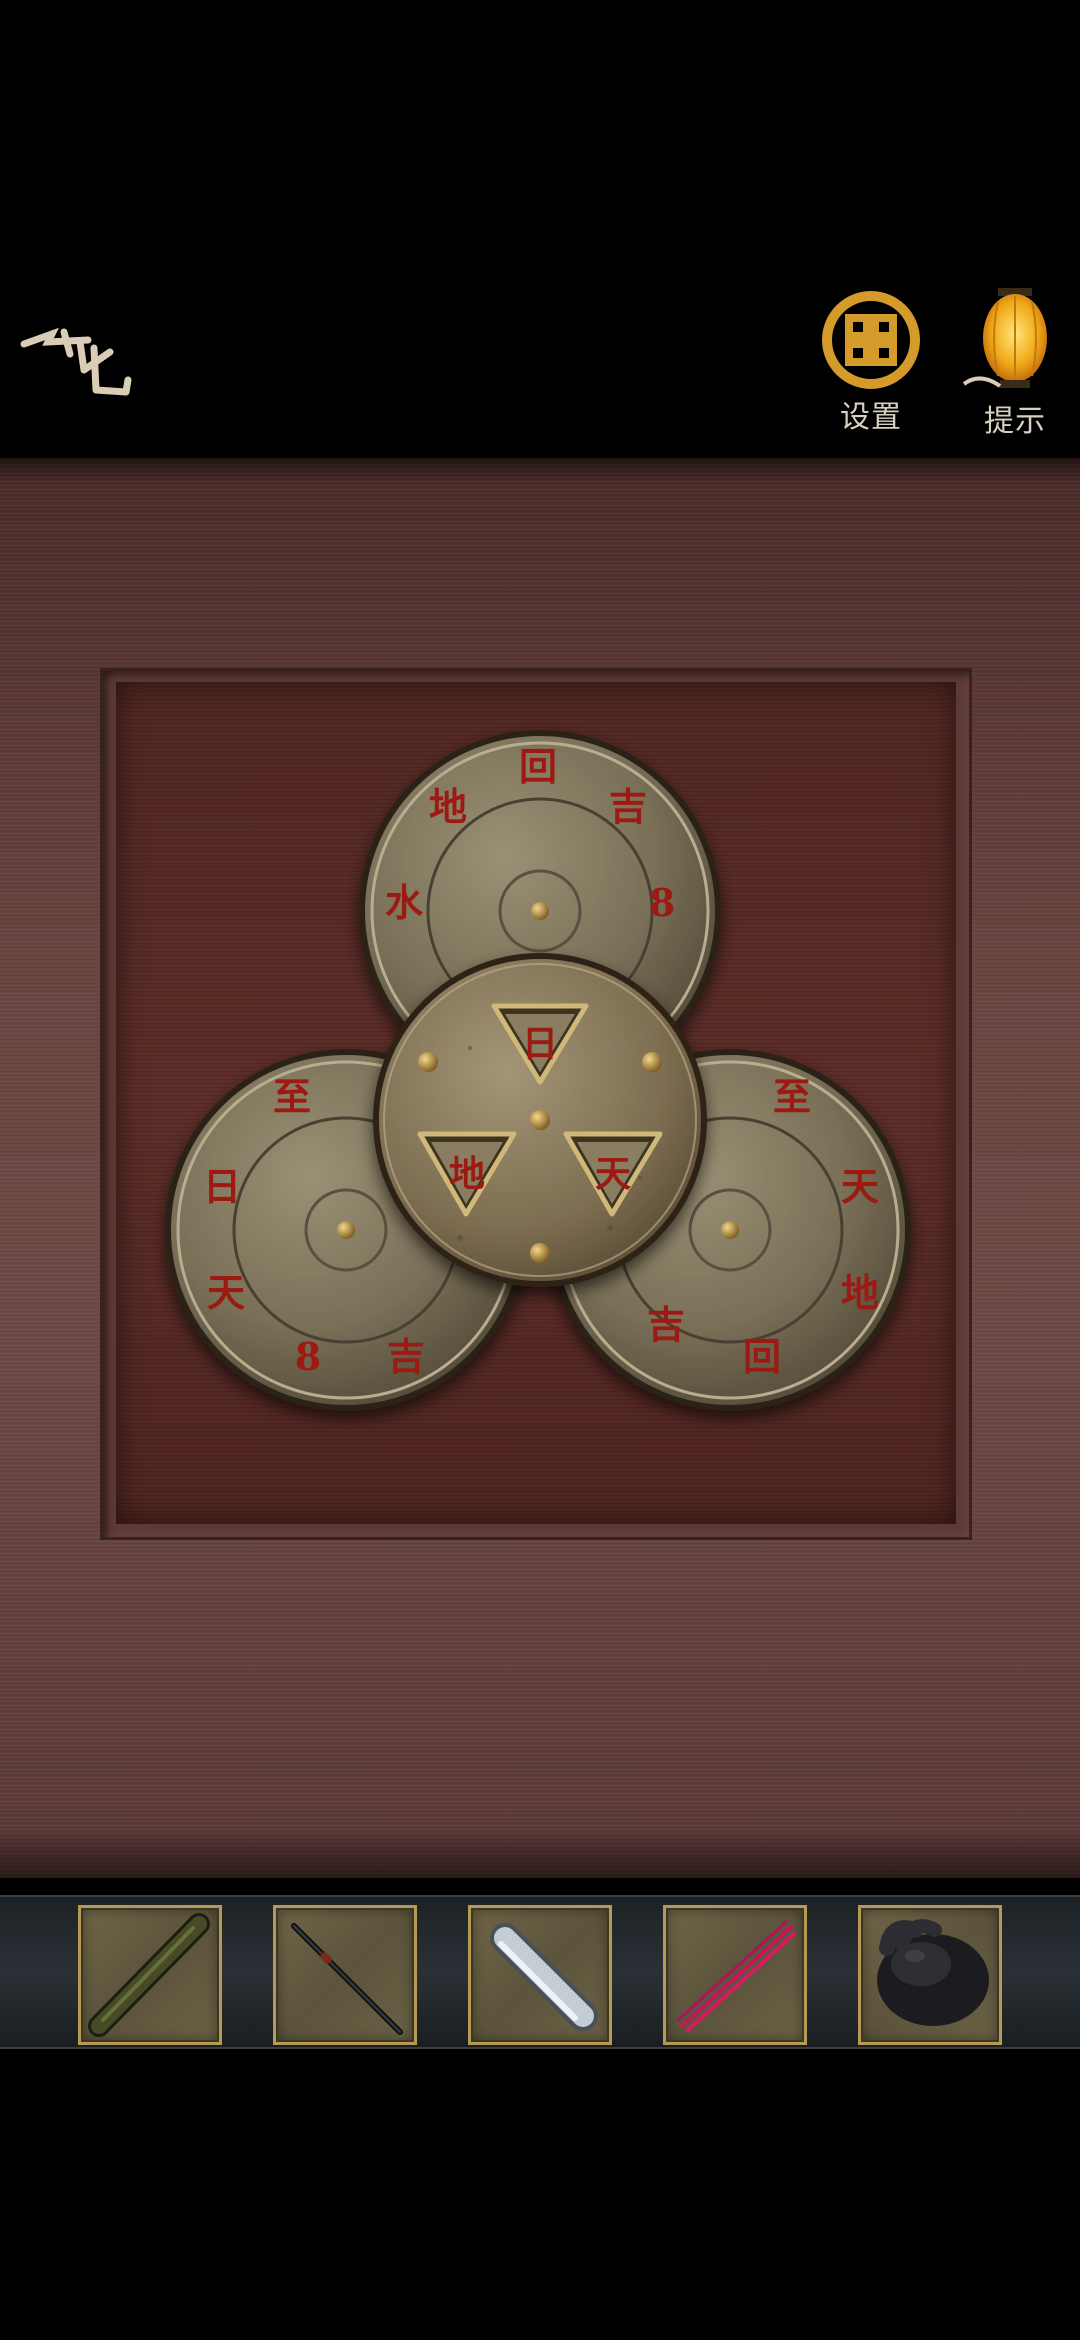 This screenshot has height=2340, width=1080. I want to click on scene-shadow, so click(540, 1853).